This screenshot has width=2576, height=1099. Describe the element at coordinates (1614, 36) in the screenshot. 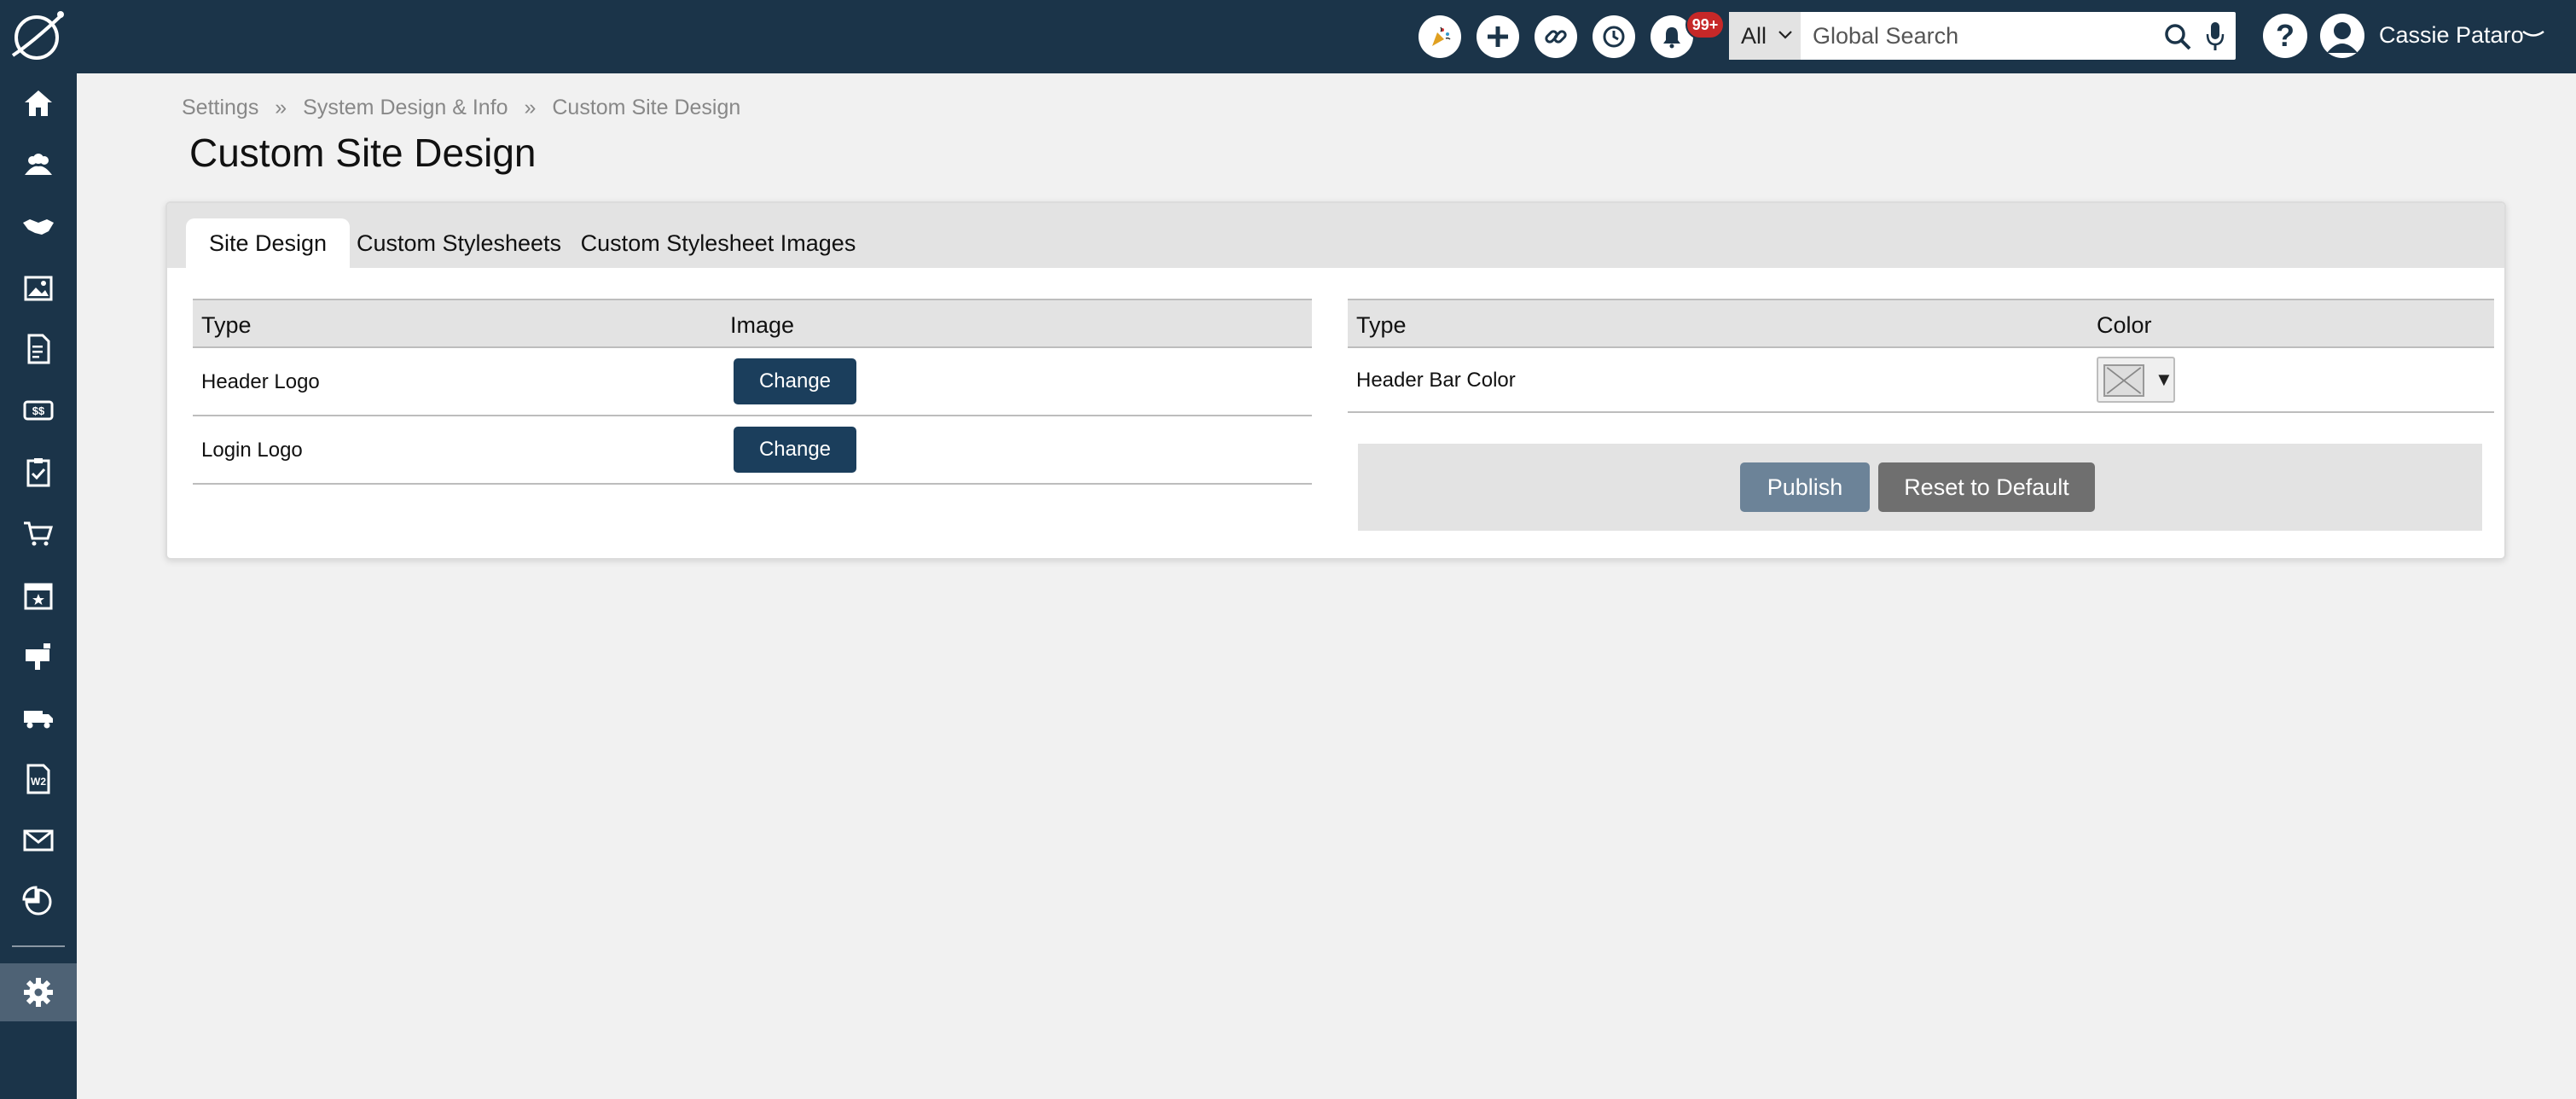

I see `history-icon` at that location.